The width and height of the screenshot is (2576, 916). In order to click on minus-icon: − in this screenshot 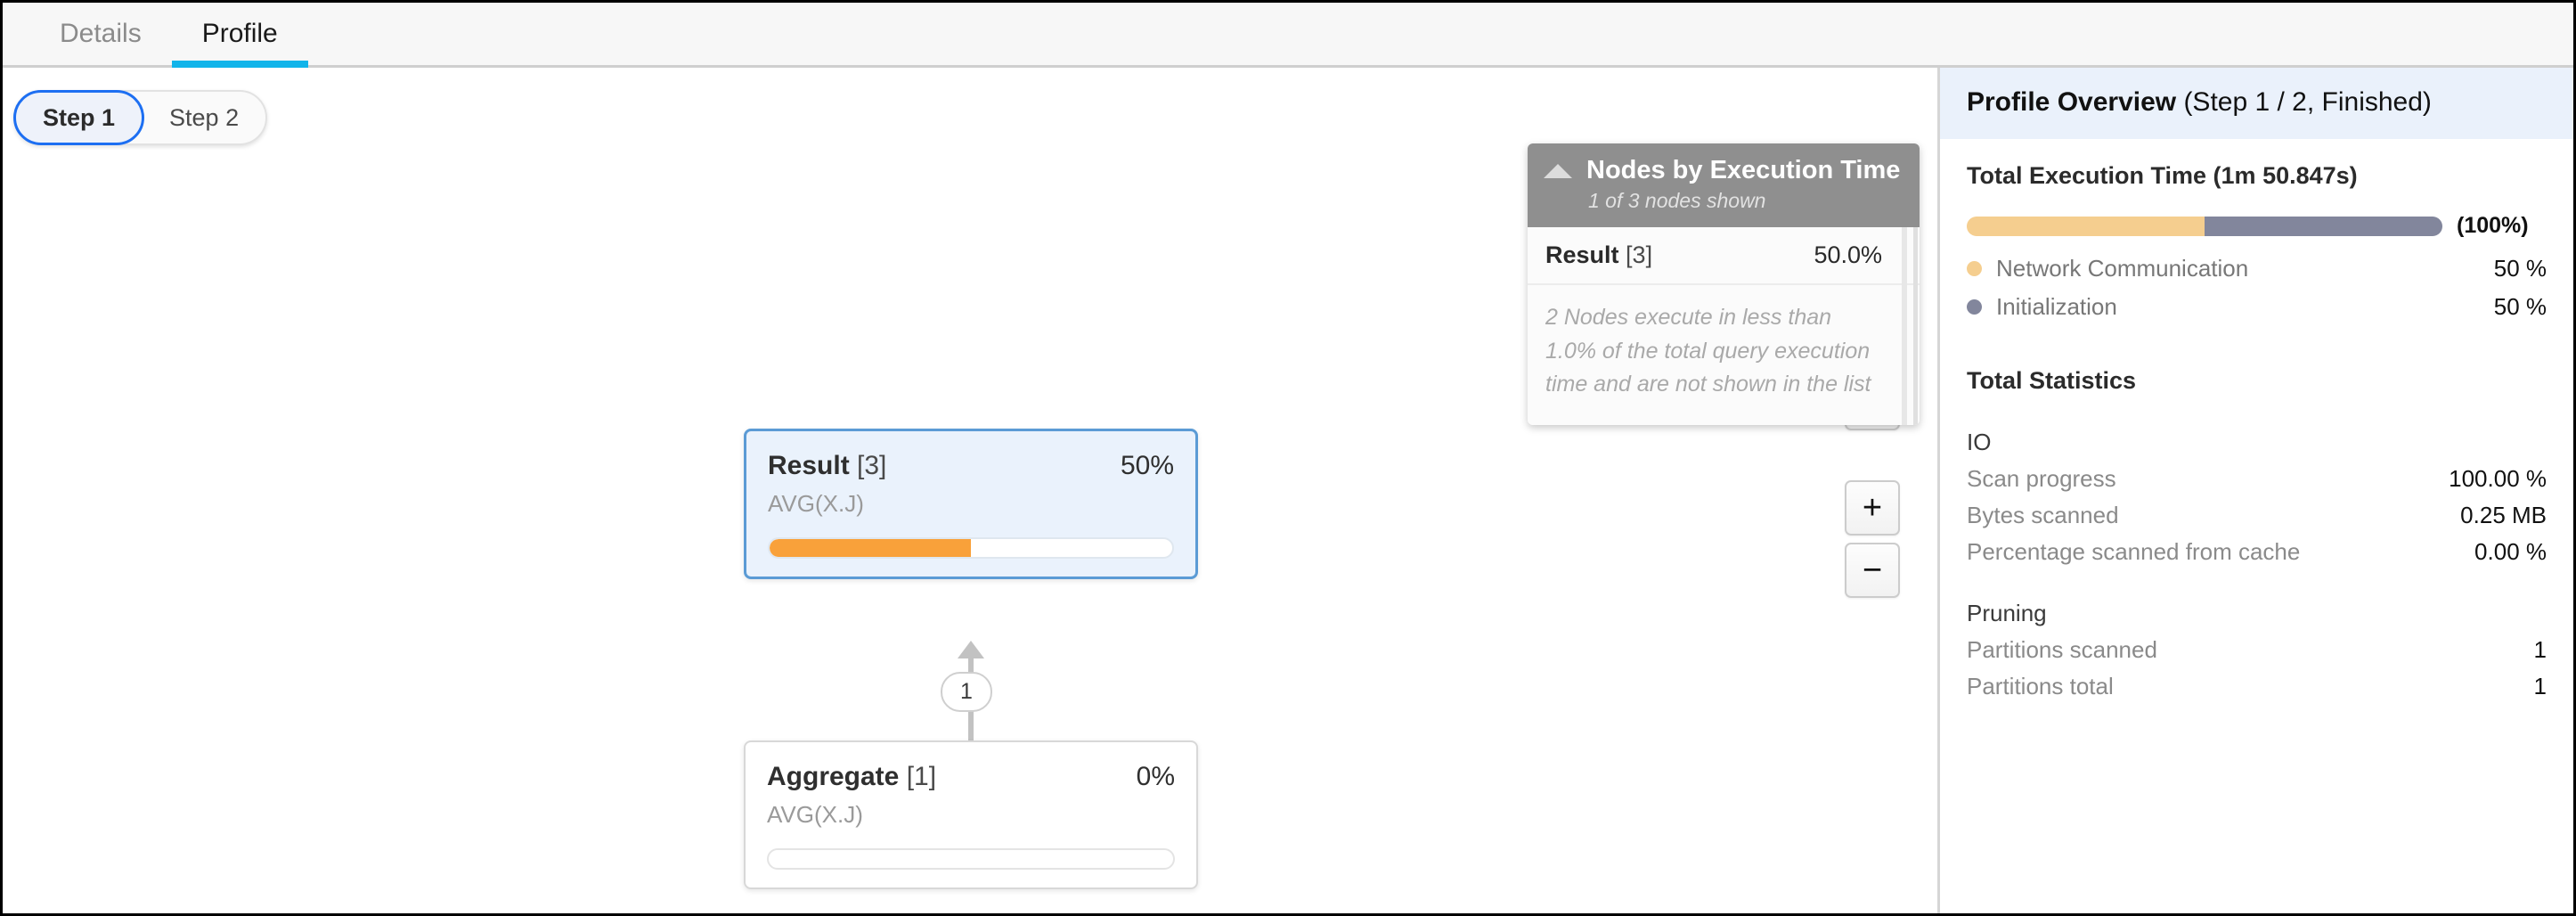, I will do `click(1873, 570)`.